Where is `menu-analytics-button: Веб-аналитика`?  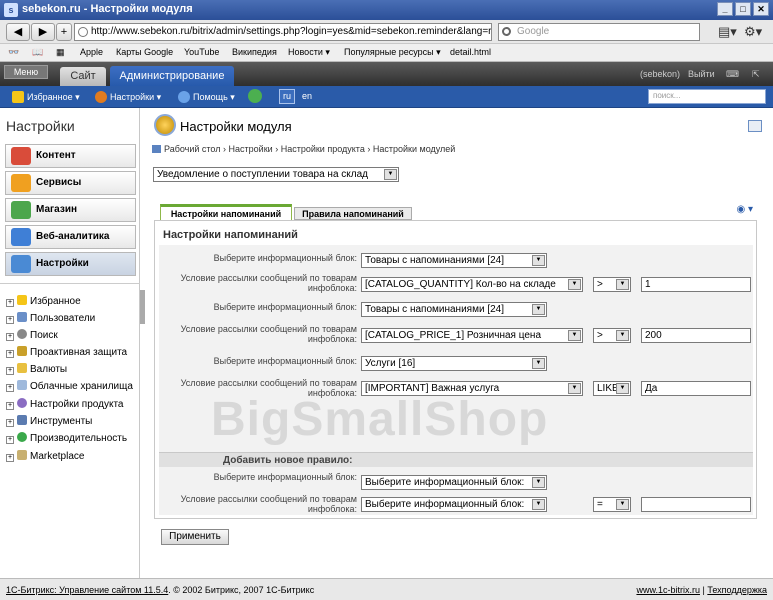
menu-analytics-button: Веб-аналитика is located at coordinates (70, 237).